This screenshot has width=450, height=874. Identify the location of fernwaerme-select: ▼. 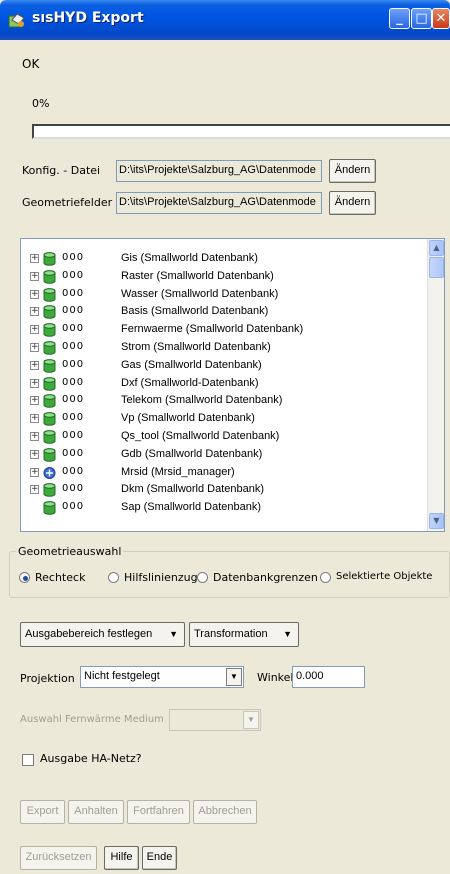
(215, 720).